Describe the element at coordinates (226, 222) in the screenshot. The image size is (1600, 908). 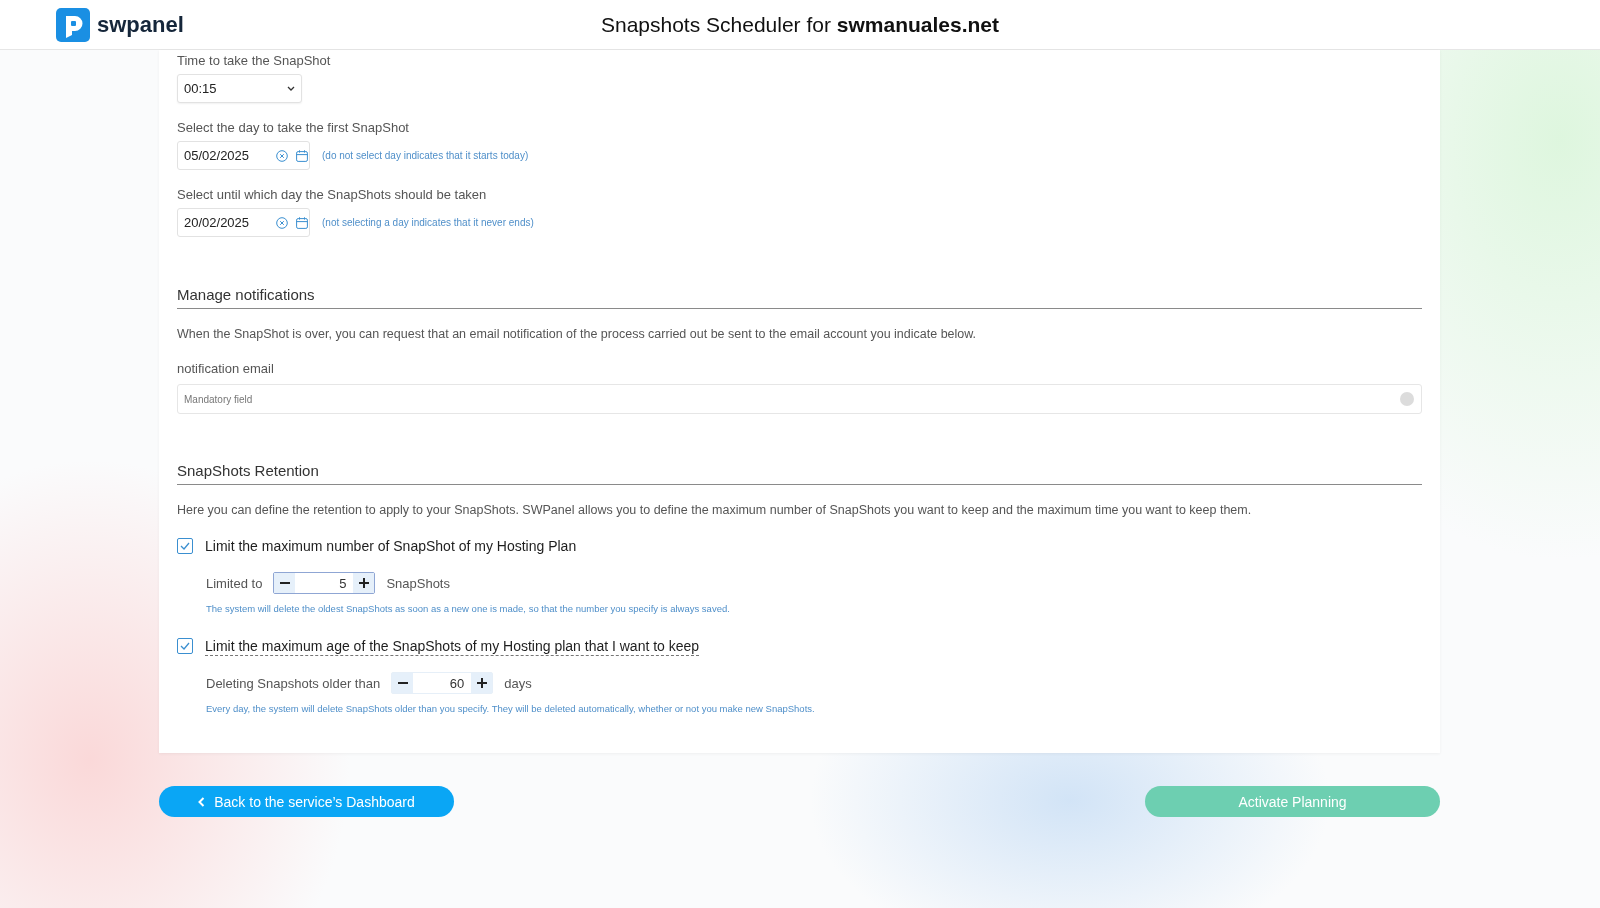
I see `date-input: 20/02/2025` at that location.